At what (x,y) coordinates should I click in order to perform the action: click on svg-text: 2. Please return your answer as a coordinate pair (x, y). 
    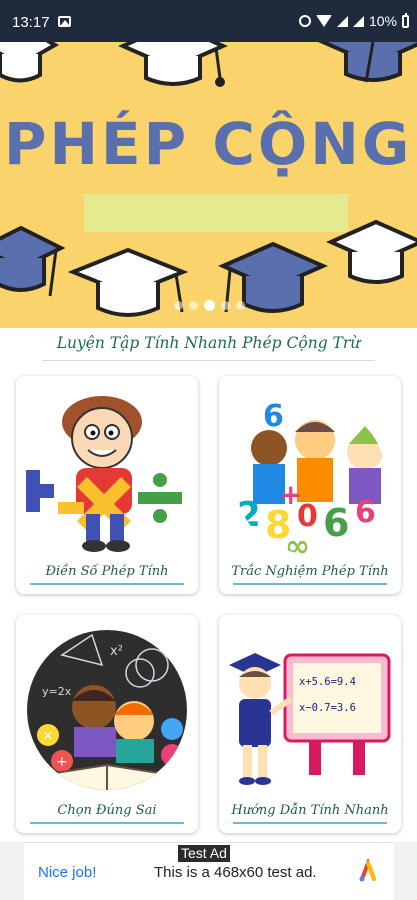
    Looking at the image, I should click on (249, 515).